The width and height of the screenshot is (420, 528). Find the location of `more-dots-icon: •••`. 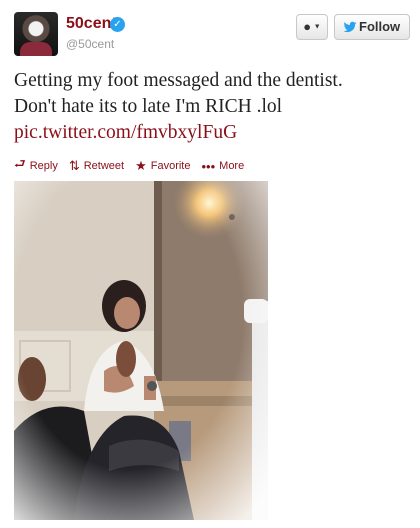

more-dots-icon: ••• is located at coordinates (208, 166).